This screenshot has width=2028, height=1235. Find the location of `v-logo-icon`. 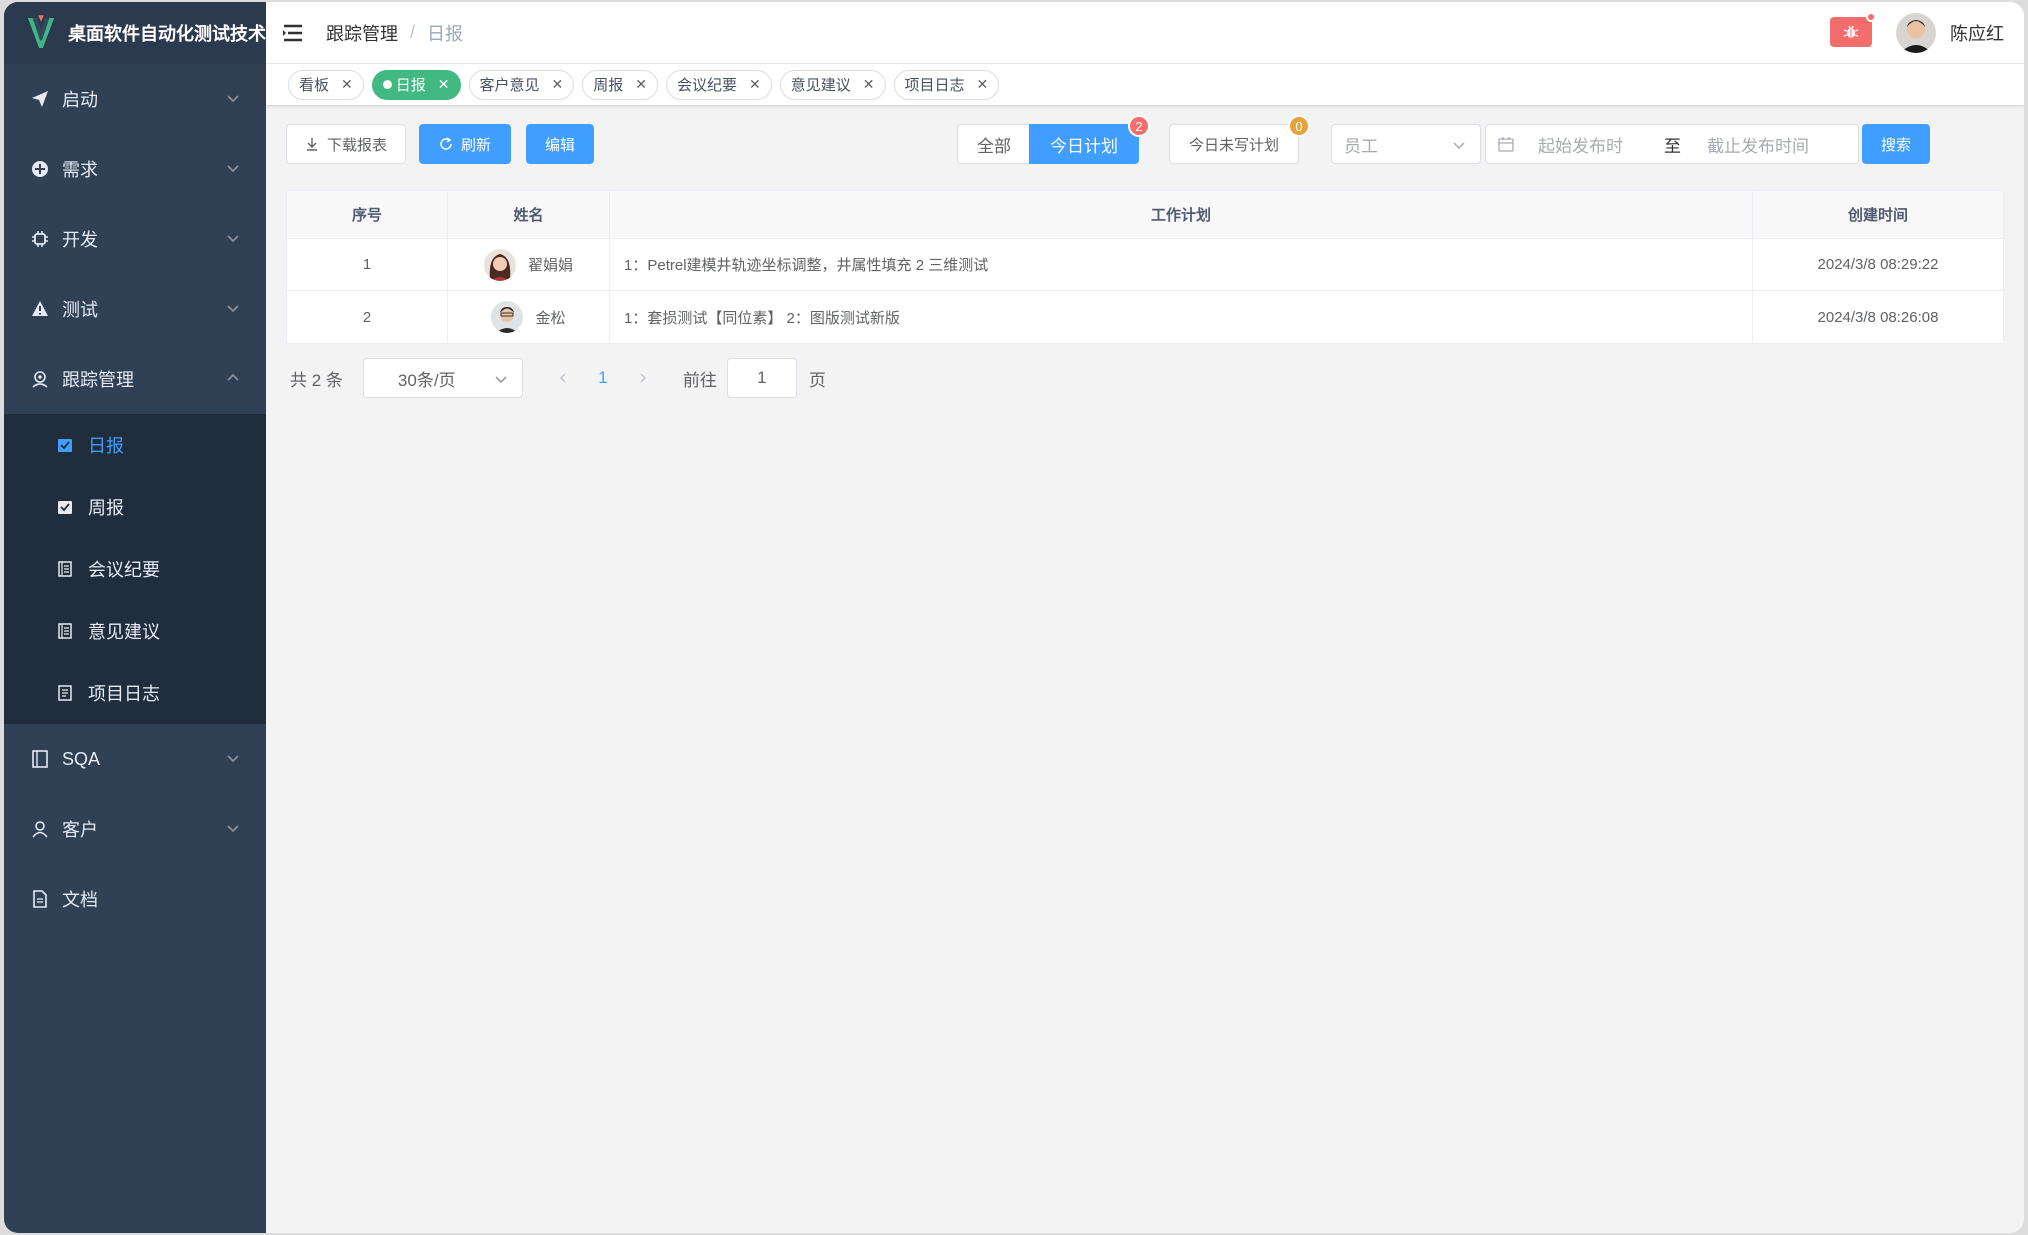

v-logo-icon is located at coordinates (41, 31).